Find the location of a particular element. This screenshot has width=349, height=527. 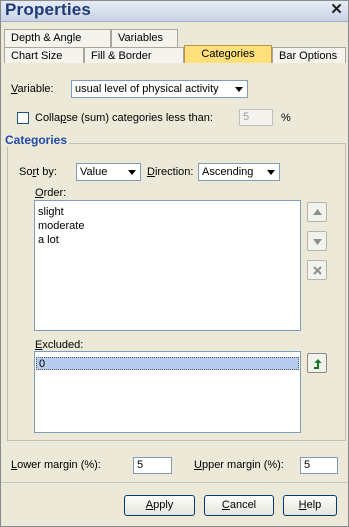

order-item: slight is located at coordinates (51, 212).